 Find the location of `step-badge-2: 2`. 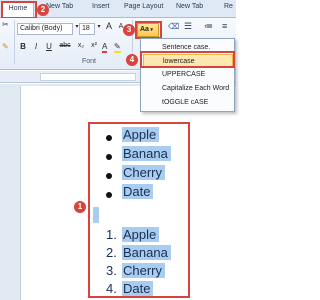

step-badge-2: 2 is located at coordinates (43, 10).